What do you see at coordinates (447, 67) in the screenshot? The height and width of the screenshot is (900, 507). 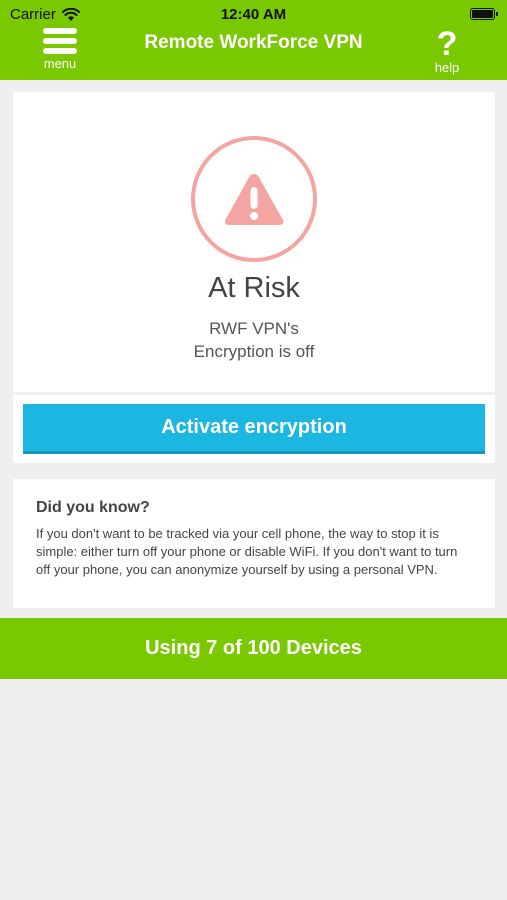 I see `help-label: help` at bounding box center [447, 67].